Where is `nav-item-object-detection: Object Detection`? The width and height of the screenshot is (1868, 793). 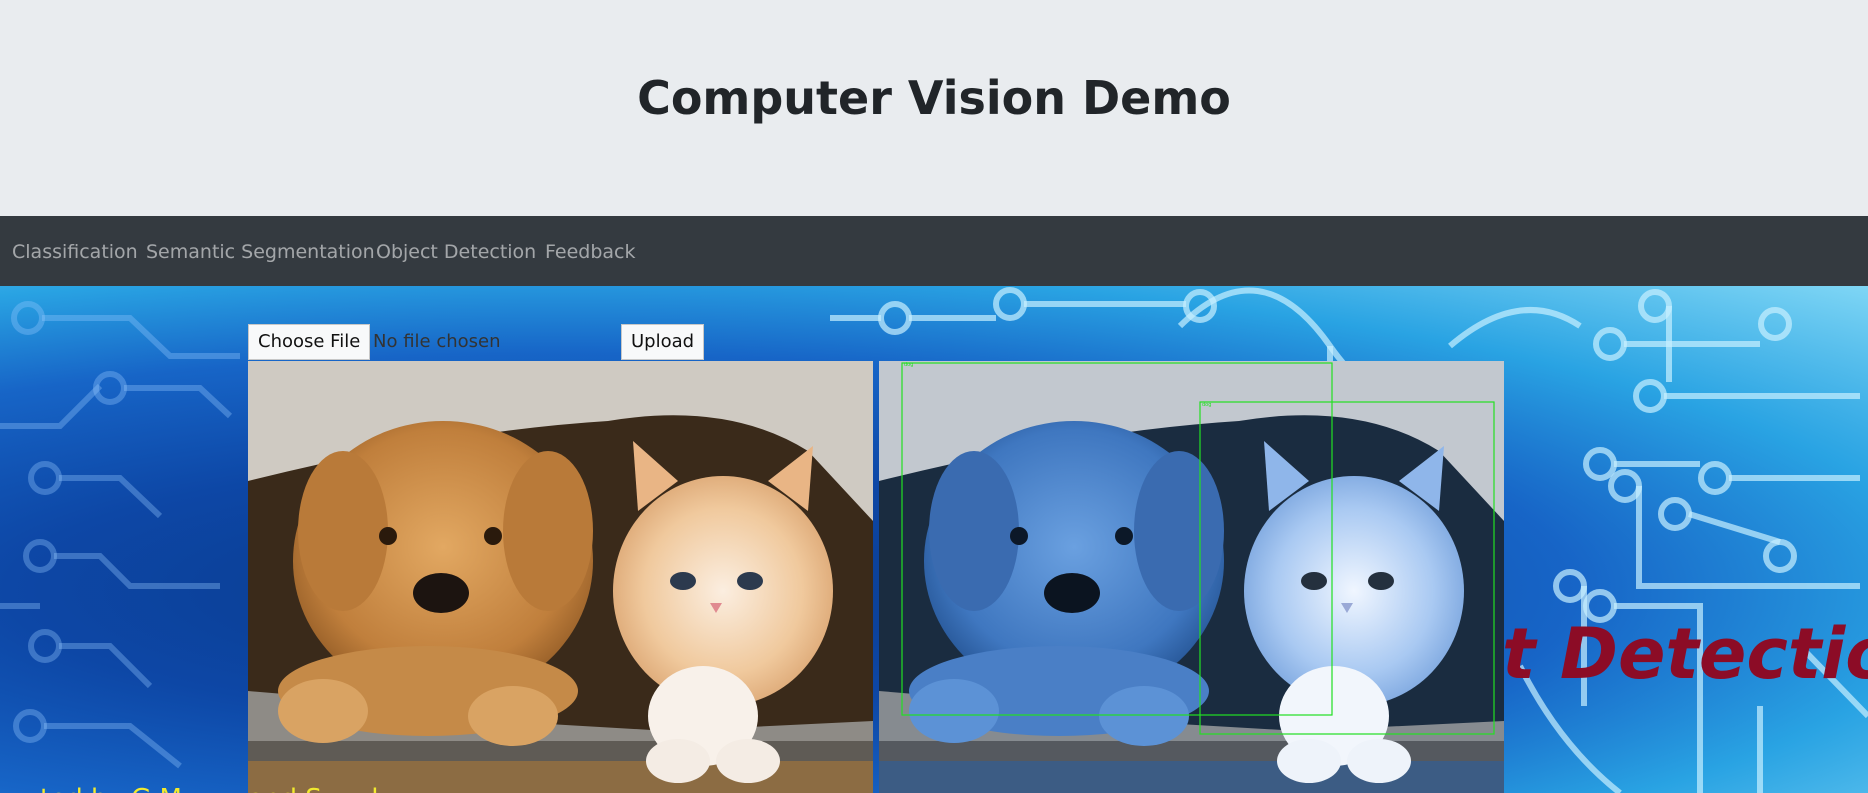 nav-item-object-detection: Object Detection is located at coordinates (456, 252).